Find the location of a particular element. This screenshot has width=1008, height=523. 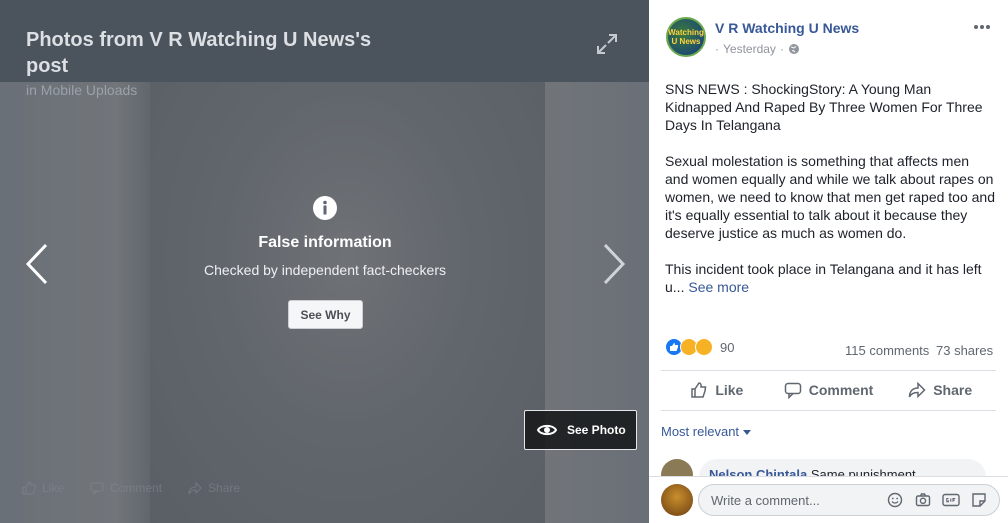

share-button: Share is located at coordinates (940, 390).